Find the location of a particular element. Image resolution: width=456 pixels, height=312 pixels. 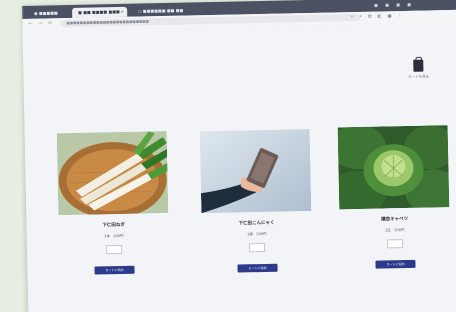

product-price: 1本 200円 is located at coordinates (114, 236).